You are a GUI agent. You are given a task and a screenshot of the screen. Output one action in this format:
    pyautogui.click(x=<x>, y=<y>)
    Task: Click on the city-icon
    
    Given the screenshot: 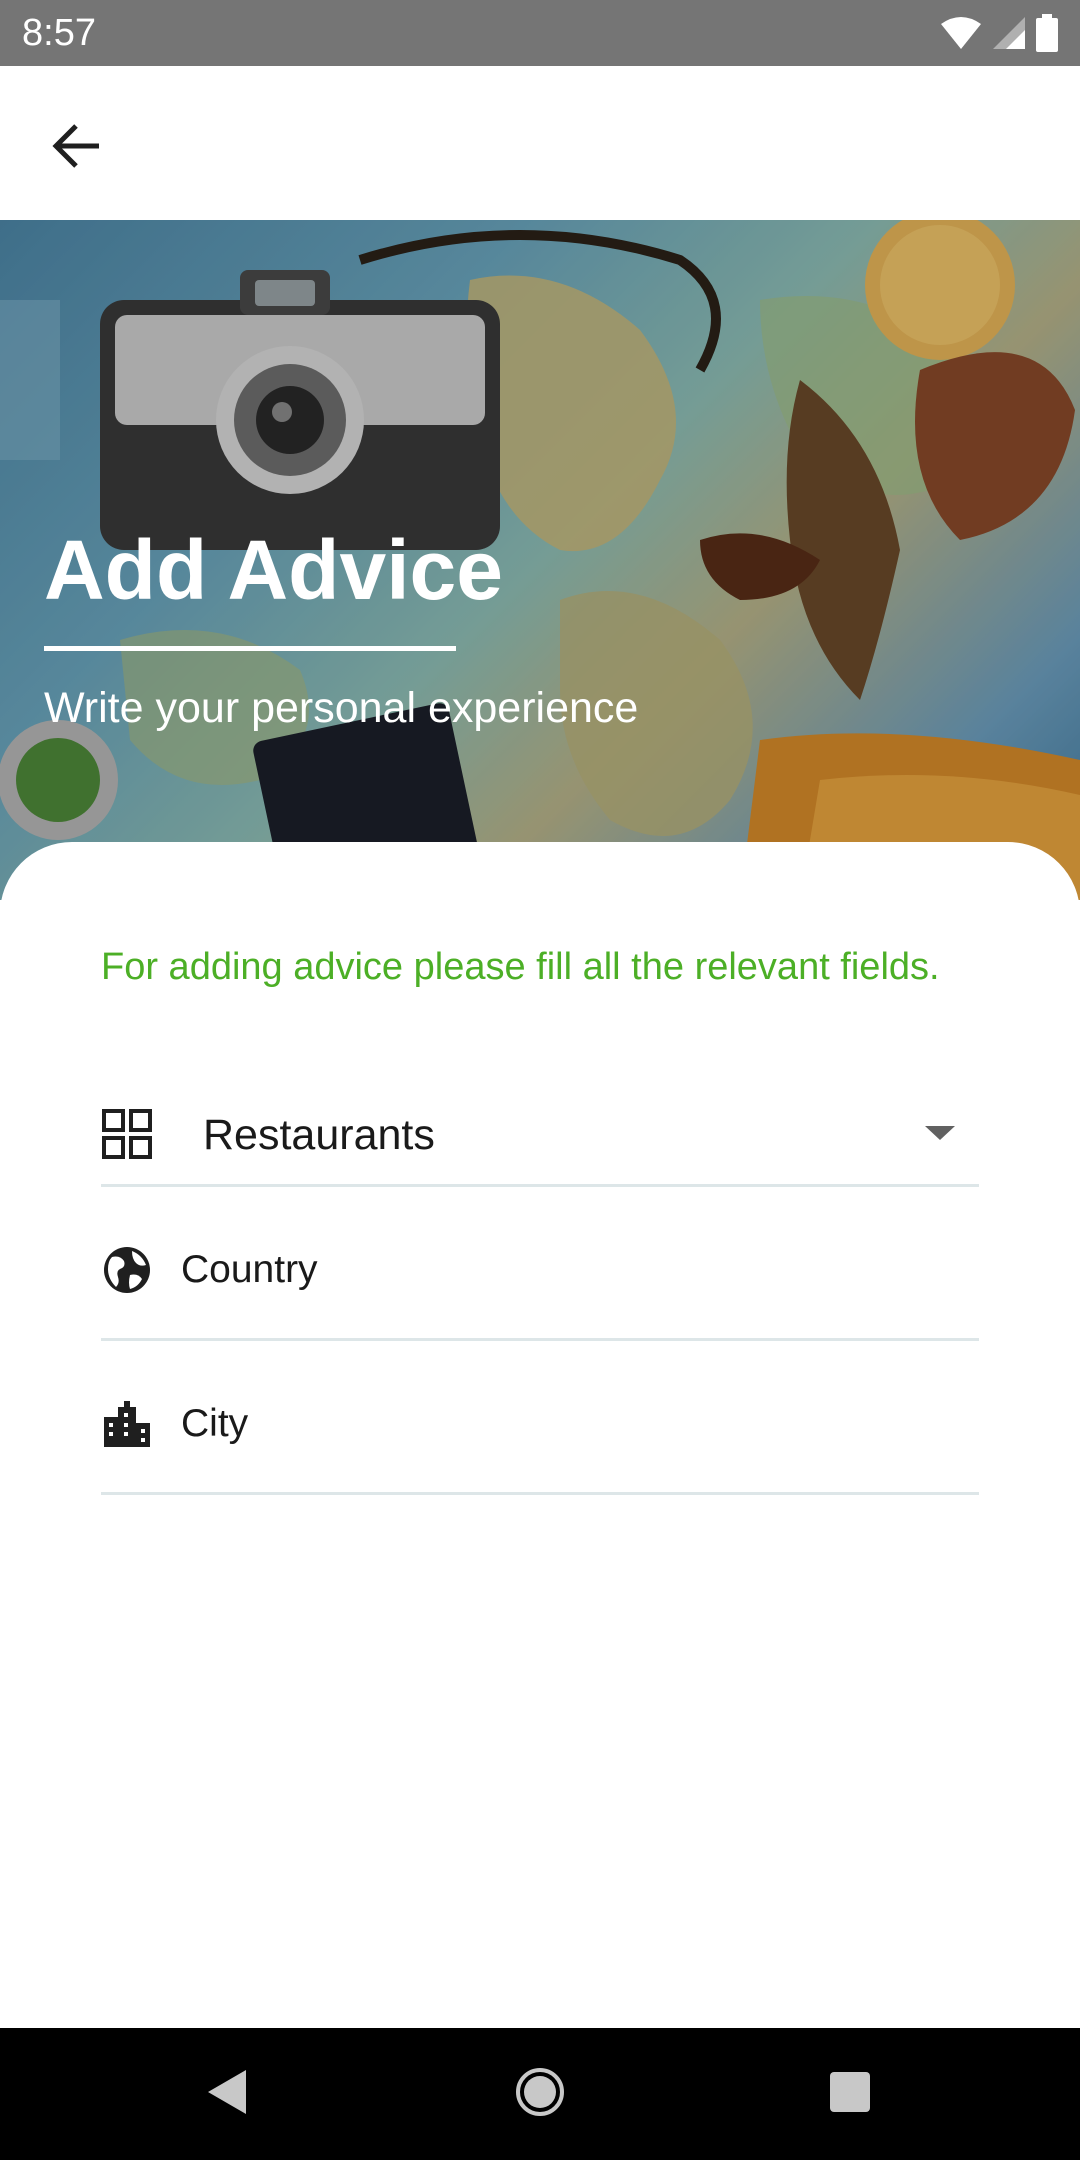 What is the action you would take?
    pyautogui.click(x=127, y=1424)
    